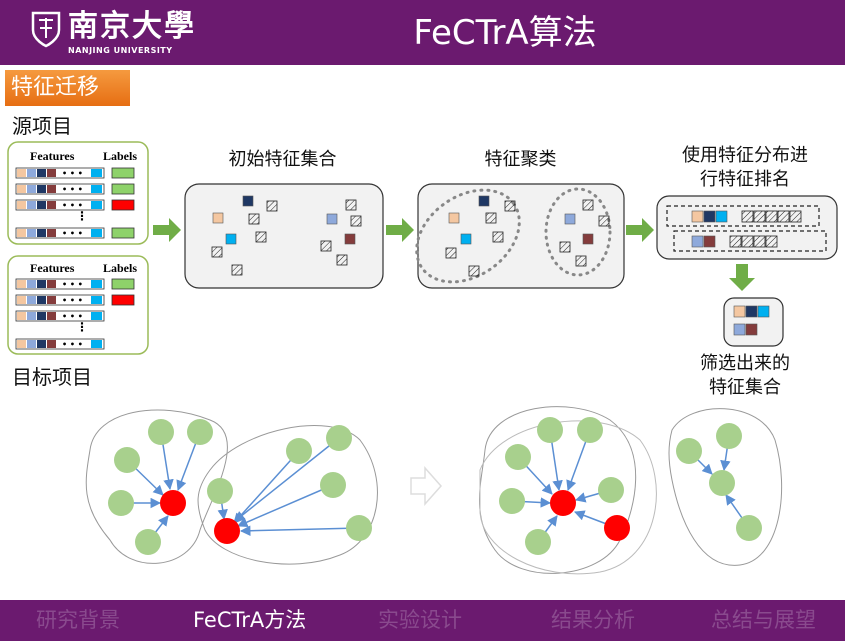 The height and width of the screenshot is (641, 845). Describe the element at coordinates (78, 620) in the screenshot. I see `nav-item-research-background: 研究背景` at that location.